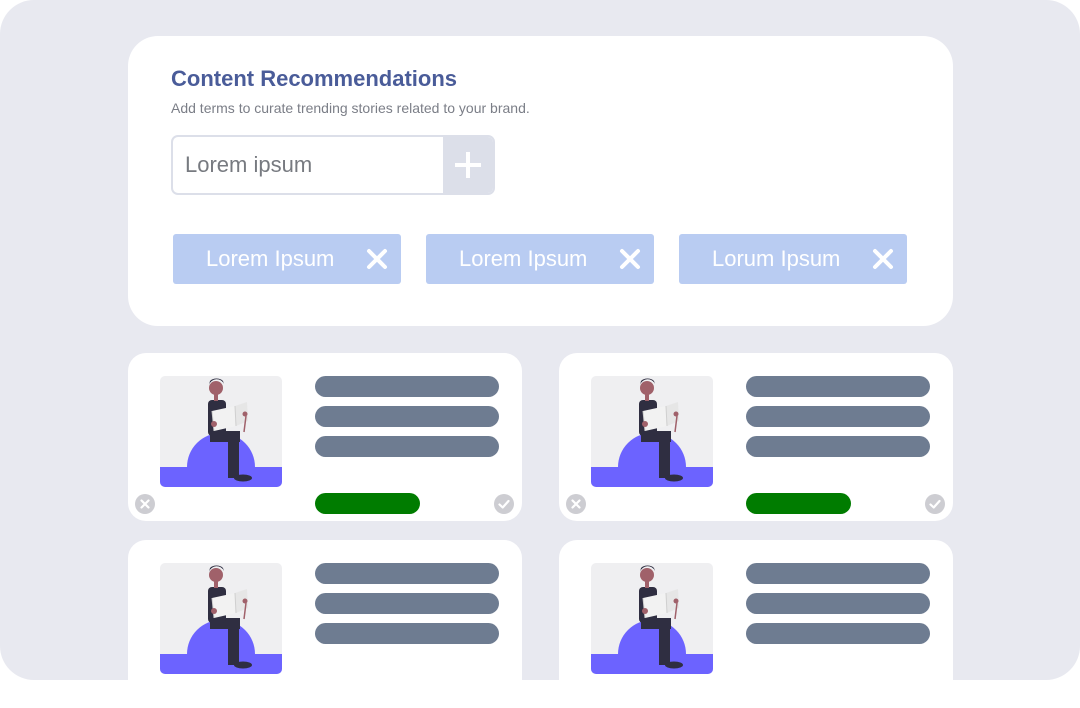  I want to click on term-tag-label: Lorum Ipsum, so click(776, 258).